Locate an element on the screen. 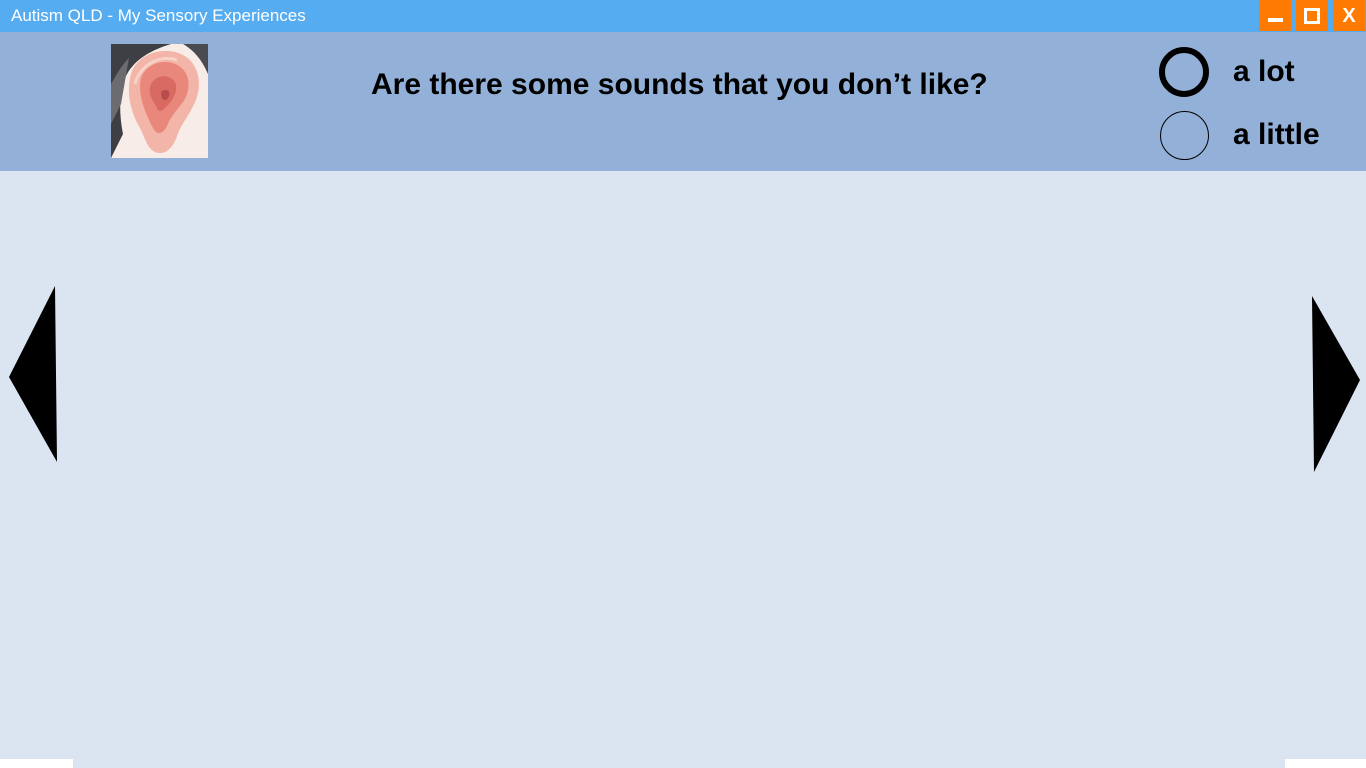 The height and width of the screenshot is (768, 1366). bottom-strip-right is located at coordinates (1325, 763).